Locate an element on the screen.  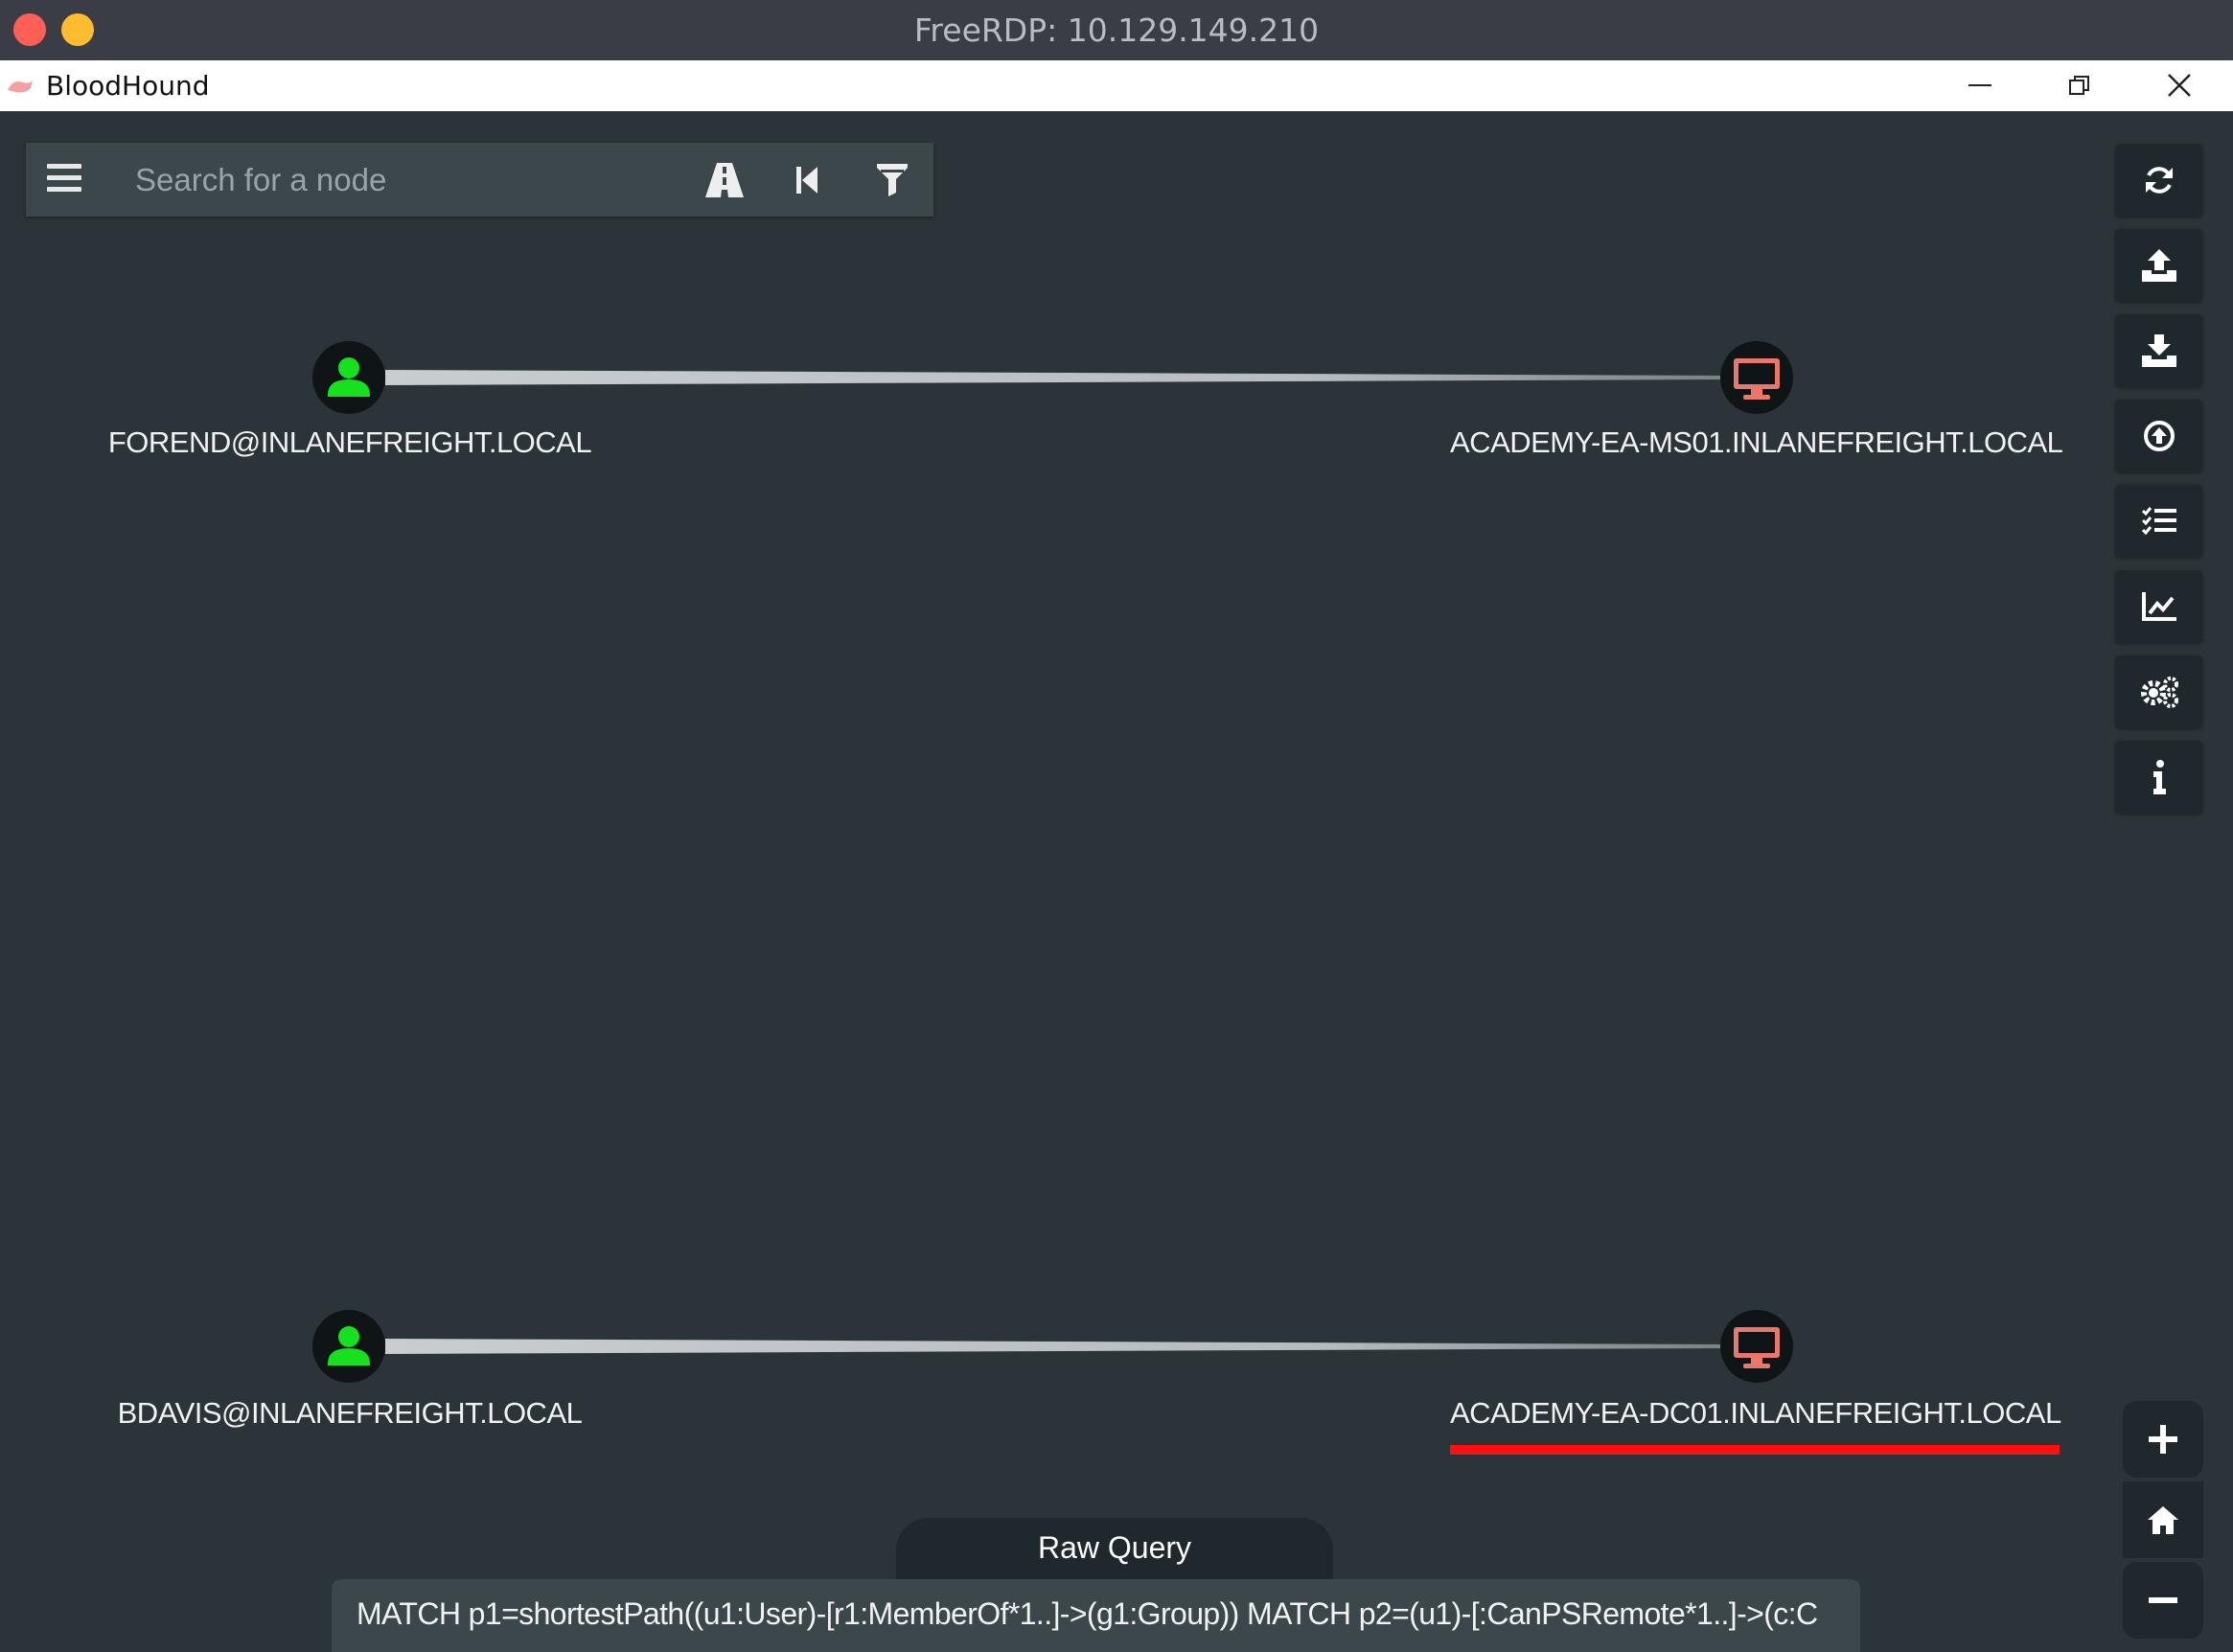
zoom-out-icon is located at coordinates (2163, 1600).